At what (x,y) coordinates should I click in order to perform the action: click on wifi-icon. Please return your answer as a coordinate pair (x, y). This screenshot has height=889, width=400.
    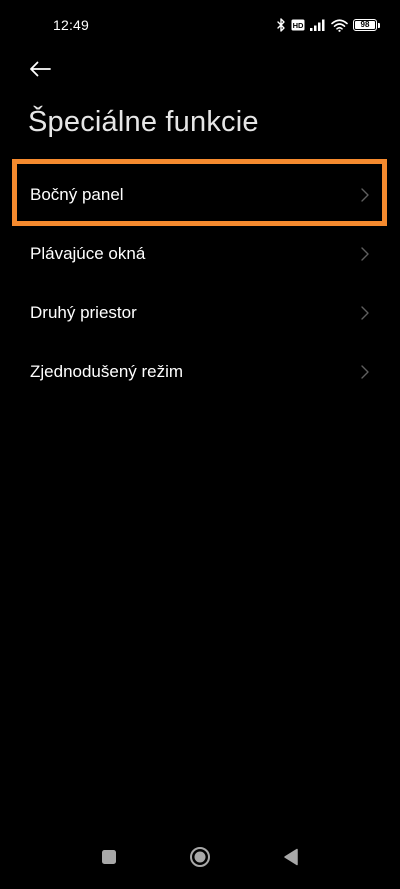
    Looking at the image, I should click on (339, 25).